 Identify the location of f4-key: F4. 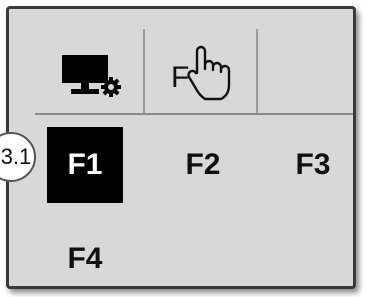
(85, 253).